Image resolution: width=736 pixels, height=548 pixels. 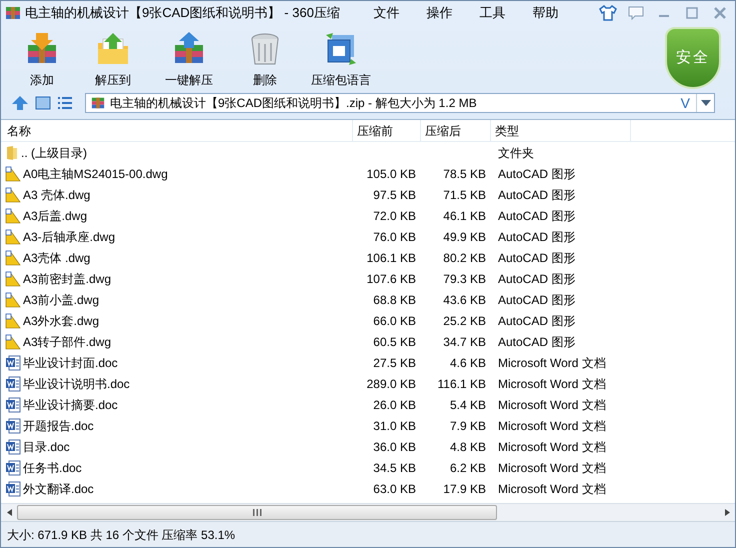 I want to click on menu-item: 操作, so click(x=439, y=13).